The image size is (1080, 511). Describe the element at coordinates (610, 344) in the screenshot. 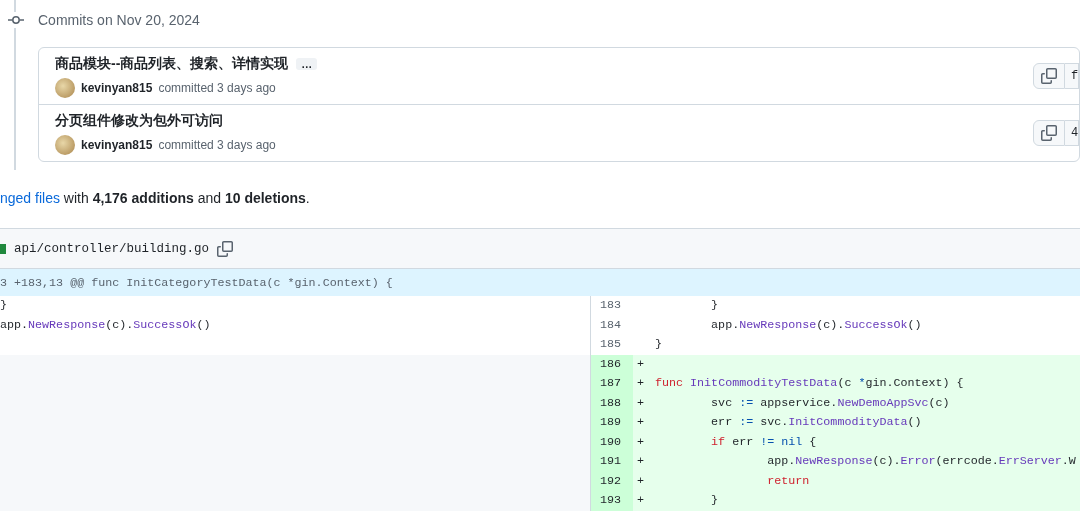

I see `line-number: 185` at that location.